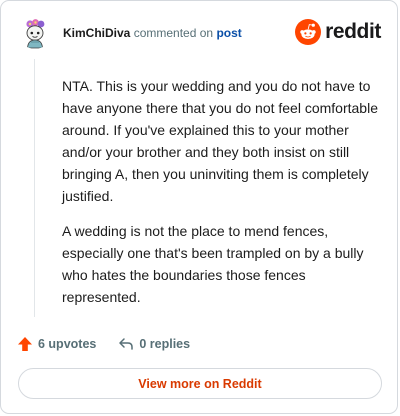 The height and width of the screenshot is (416, 400). What do you see at coordinates (308, 32) in the screenshot?
I see `reddit-snoo-icon` at bounding box center [308, 32].